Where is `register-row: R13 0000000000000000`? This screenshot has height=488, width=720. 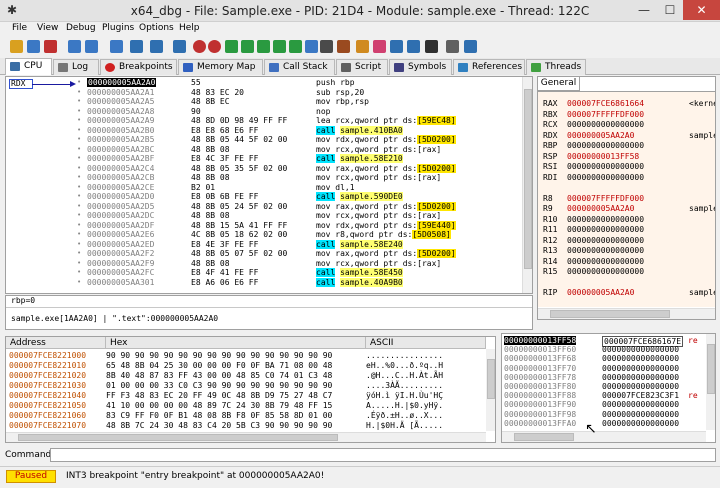 register-row: R13 0000000000000000 is located at coordinates (593, 251).